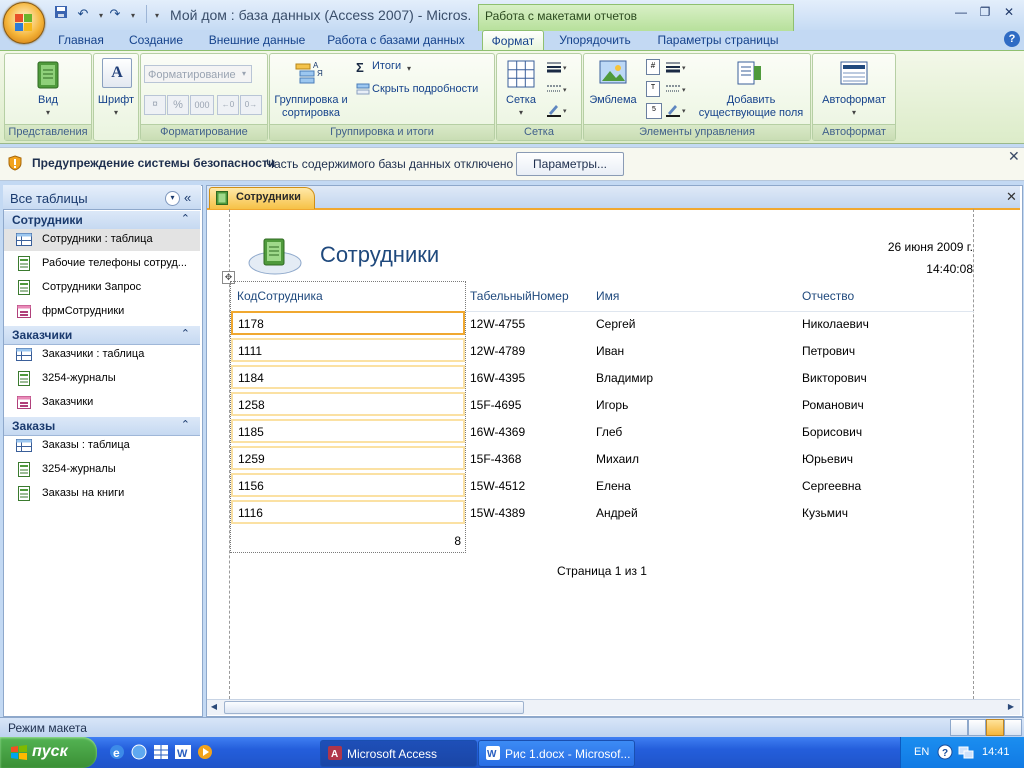  I want to click on font-button: Шрифт, so click(116, 100).